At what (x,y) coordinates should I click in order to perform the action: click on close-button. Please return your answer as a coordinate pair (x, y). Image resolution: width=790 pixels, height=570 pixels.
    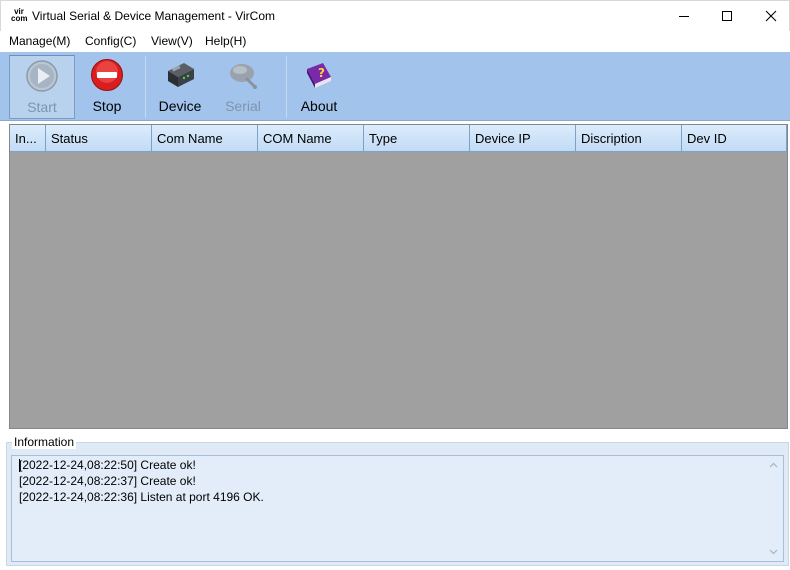
    Looking at the image, I should click on (769, 16).